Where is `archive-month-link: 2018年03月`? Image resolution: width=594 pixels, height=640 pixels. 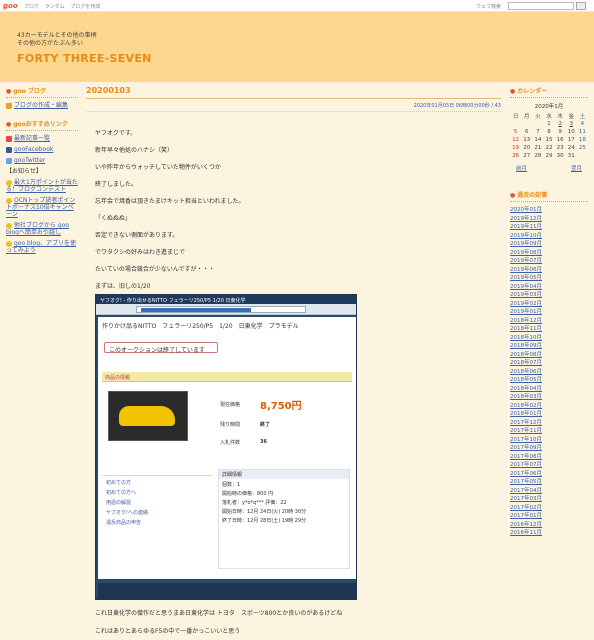
archive-month-link: 2018年03月 is located at coordinates (549, 397).